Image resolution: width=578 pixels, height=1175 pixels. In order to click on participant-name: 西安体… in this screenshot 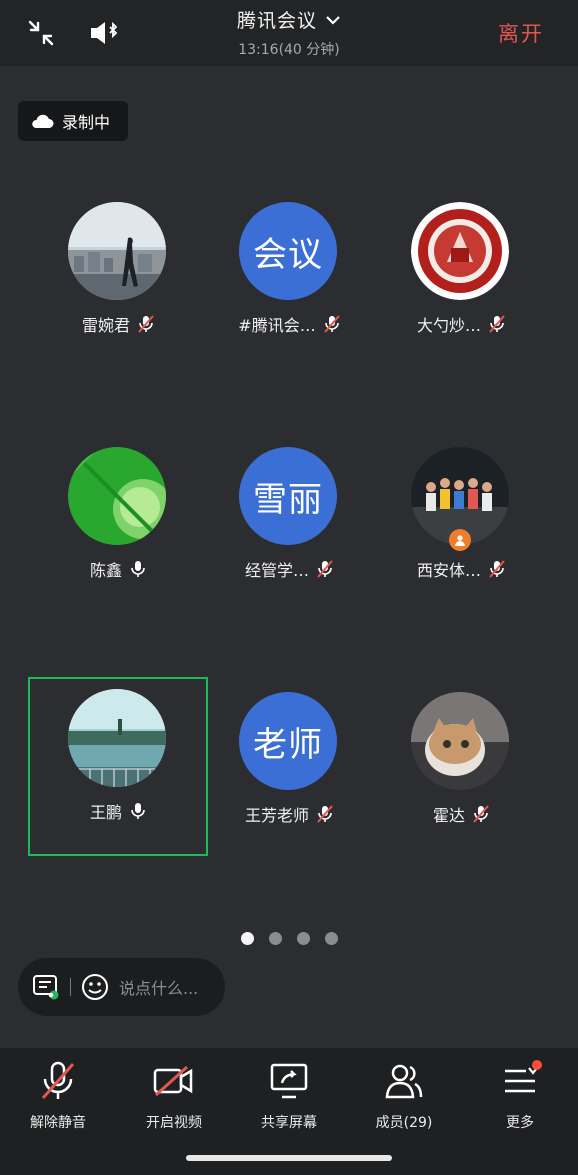, I will do `click(448, 570)`.